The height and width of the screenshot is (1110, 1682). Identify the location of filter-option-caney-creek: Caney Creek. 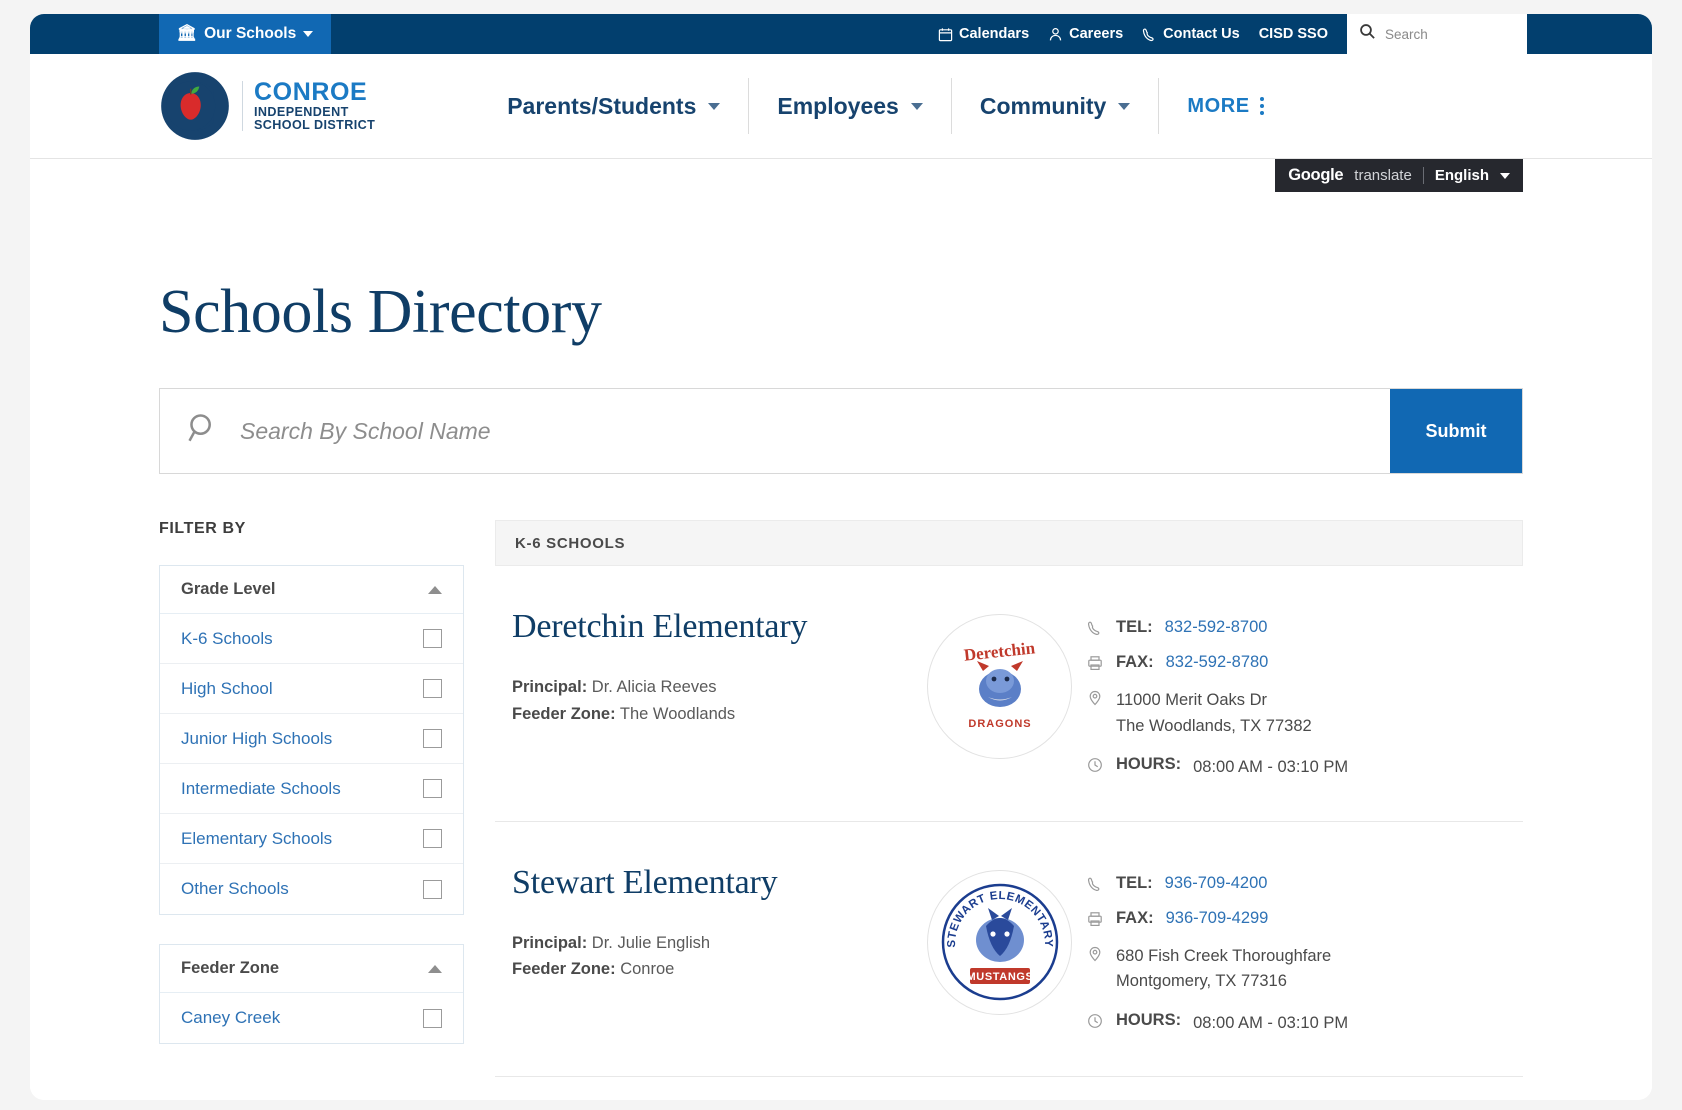
(311, 1018).